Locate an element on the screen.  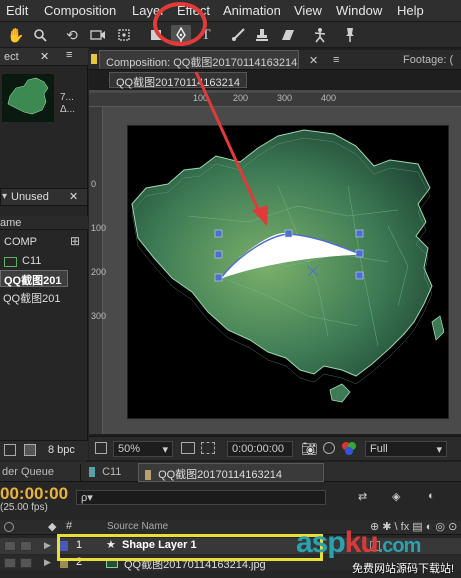
watermark-logo-part: asp is located at coordinates (321, 542).